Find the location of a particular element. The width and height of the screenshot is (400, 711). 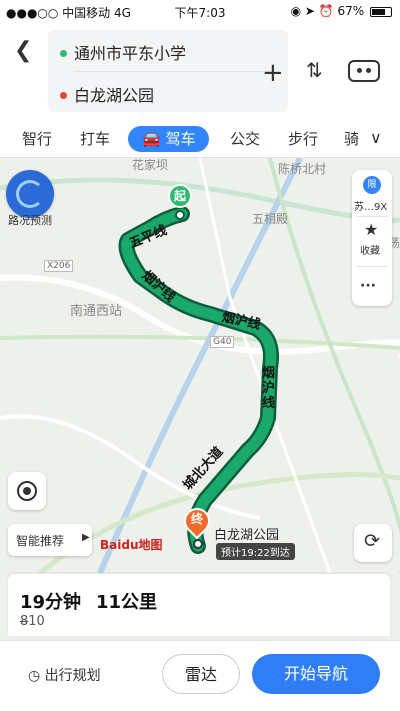

place-label: 五相殿 is located at coordinates (270, 219).